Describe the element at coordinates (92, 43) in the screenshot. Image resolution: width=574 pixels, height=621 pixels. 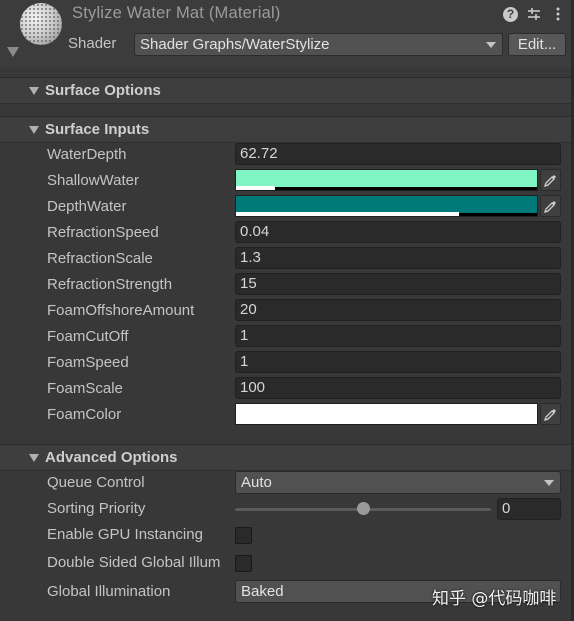
I see `shader-label: Shader` at that location.